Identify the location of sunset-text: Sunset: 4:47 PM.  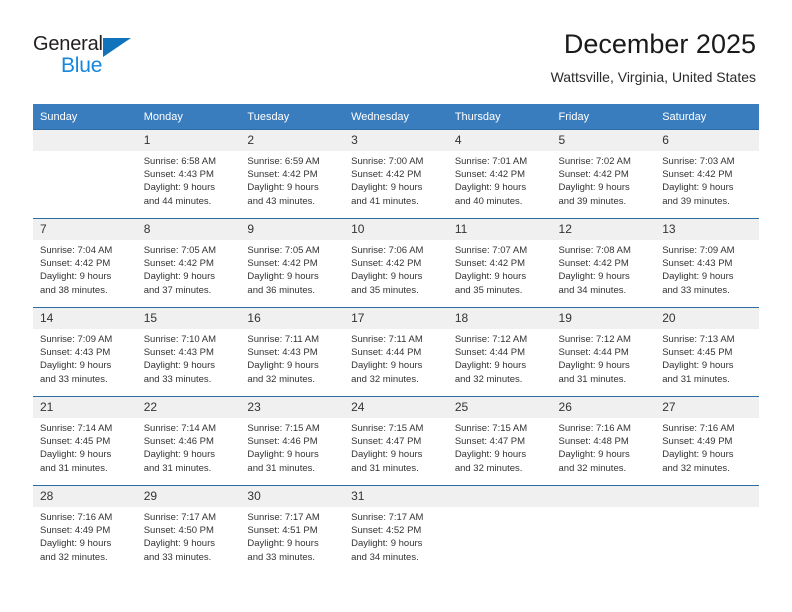
(490, 442).